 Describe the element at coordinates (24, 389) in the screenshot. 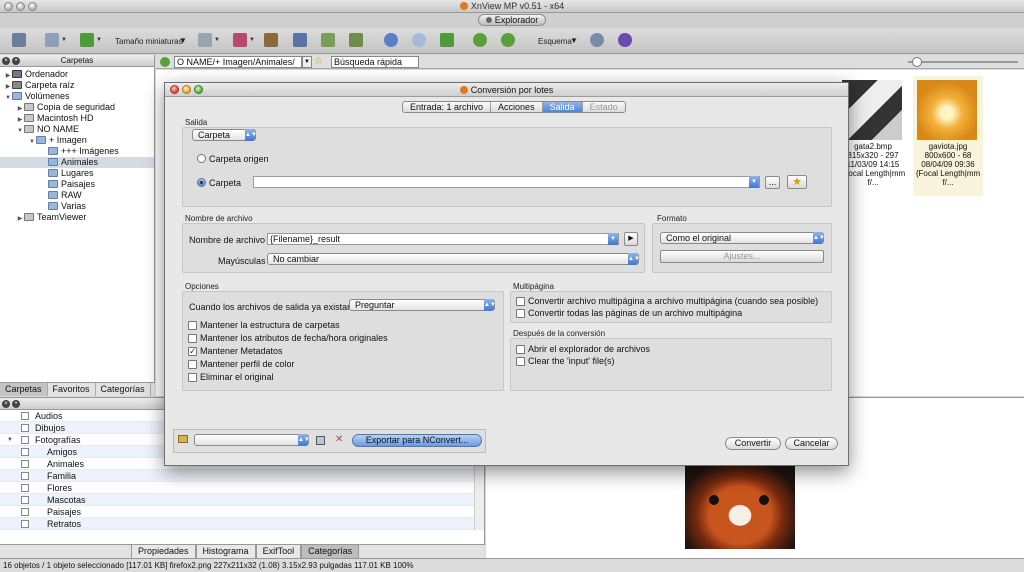

I see `left-tab: Carpetas` at that location.